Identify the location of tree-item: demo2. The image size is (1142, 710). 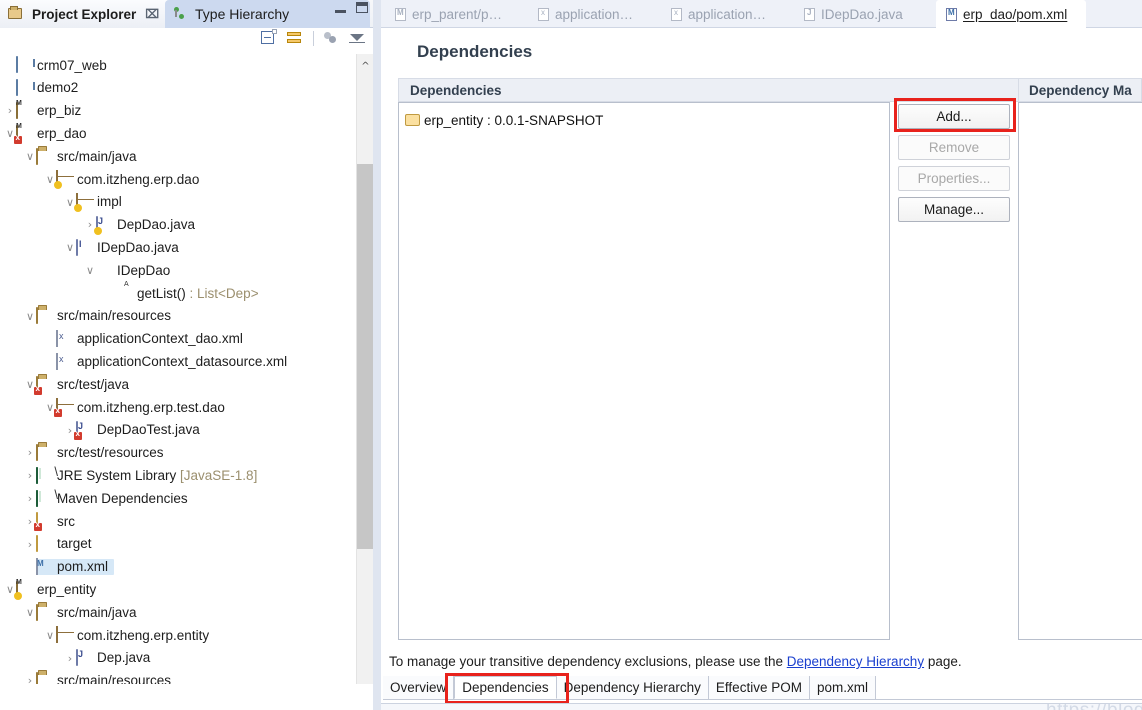
(178, 88).